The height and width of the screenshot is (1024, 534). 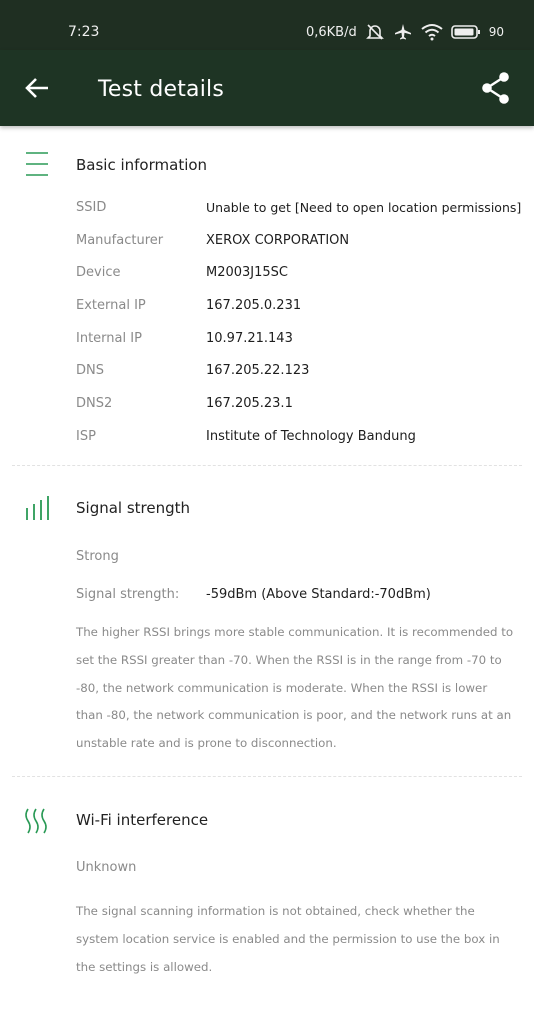 What do you see at coordinates (465, 32) in the screenshot?
I see `battery-icon` at bounding box center [465, 32].